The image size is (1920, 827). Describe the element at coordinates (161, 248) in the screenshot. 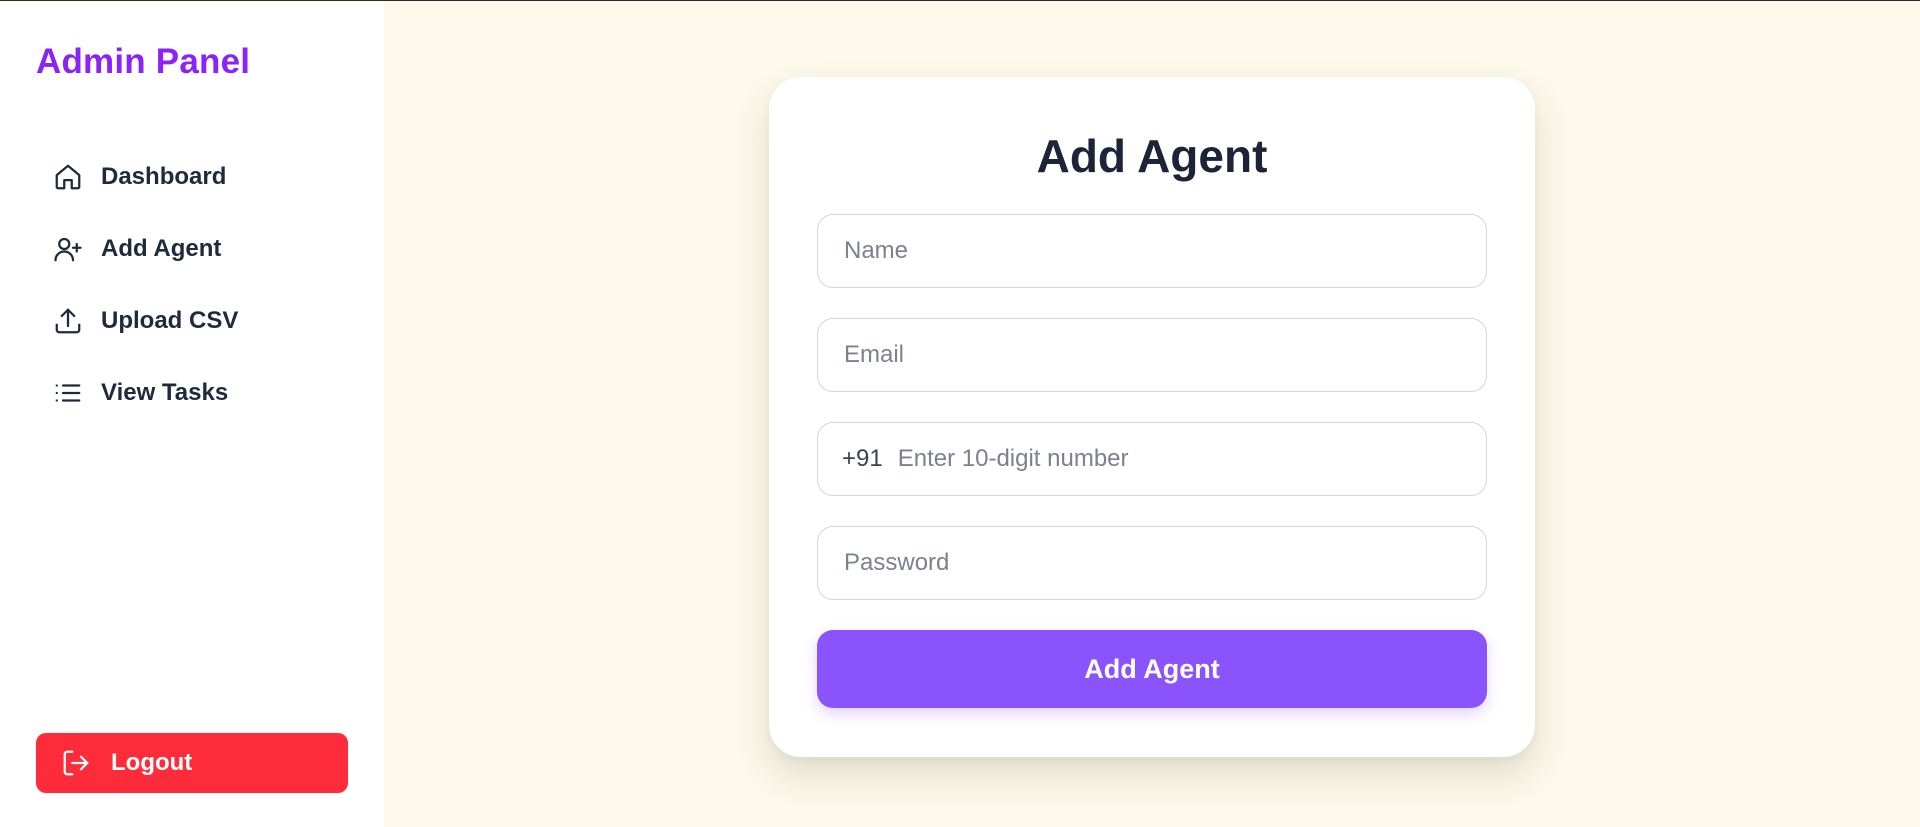

I see `sidebar-item-label: Add Agent` at that location.